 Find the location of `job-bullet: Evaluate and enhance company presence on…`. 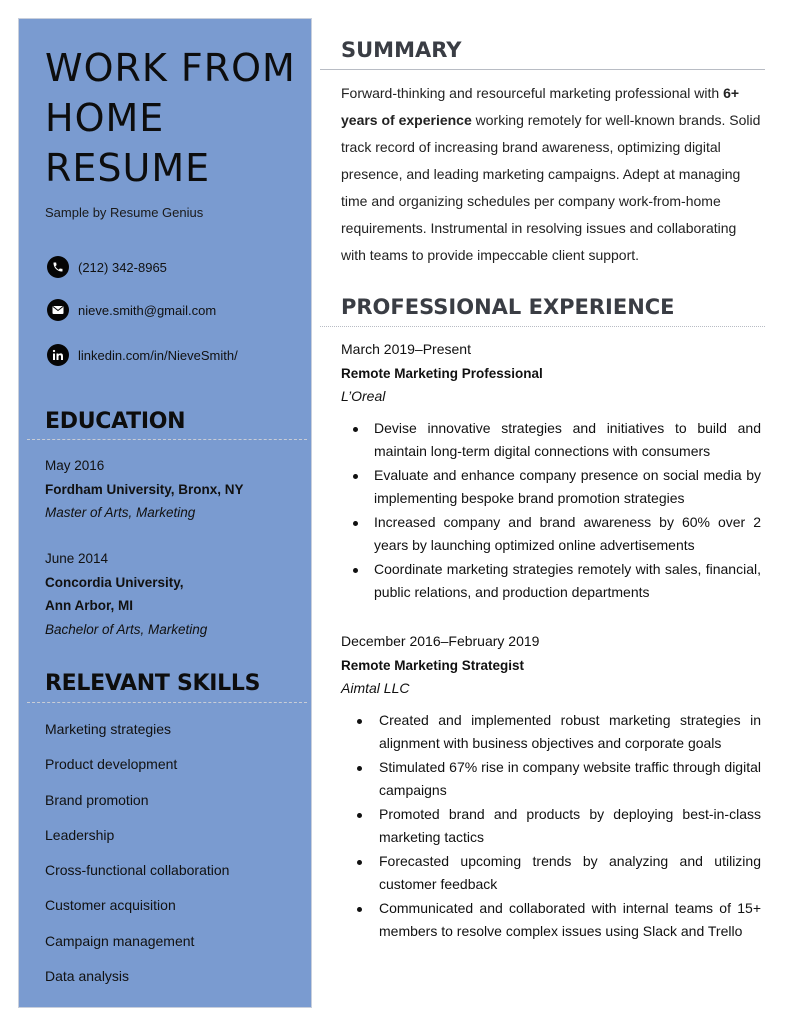

job-bullet: Evaluate and enhance company presence on… is located at coordinates (551, 487).